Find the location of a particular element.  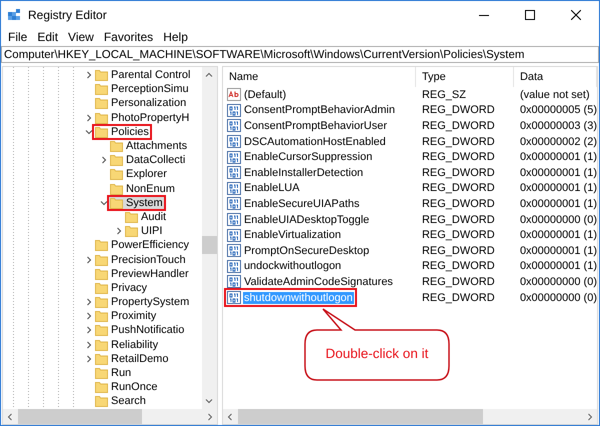

value-name: ConsentPromptBehaviorAdmin is located at coordinates (311, 110).